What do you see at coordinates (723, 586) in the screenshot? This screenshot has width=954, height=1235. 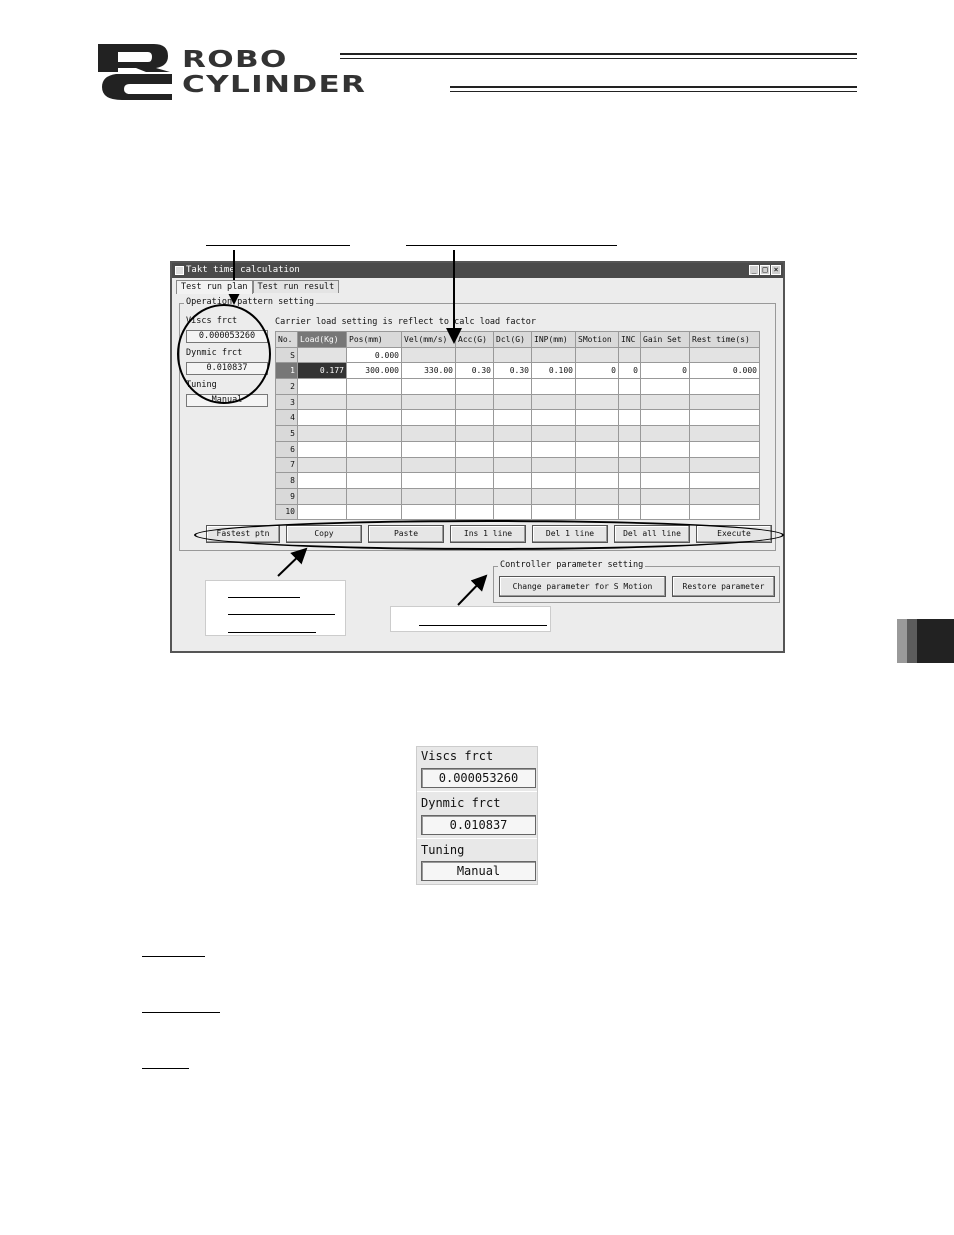 I see `restore-param-button: Restore parameter` at bounding box center [723, 586].